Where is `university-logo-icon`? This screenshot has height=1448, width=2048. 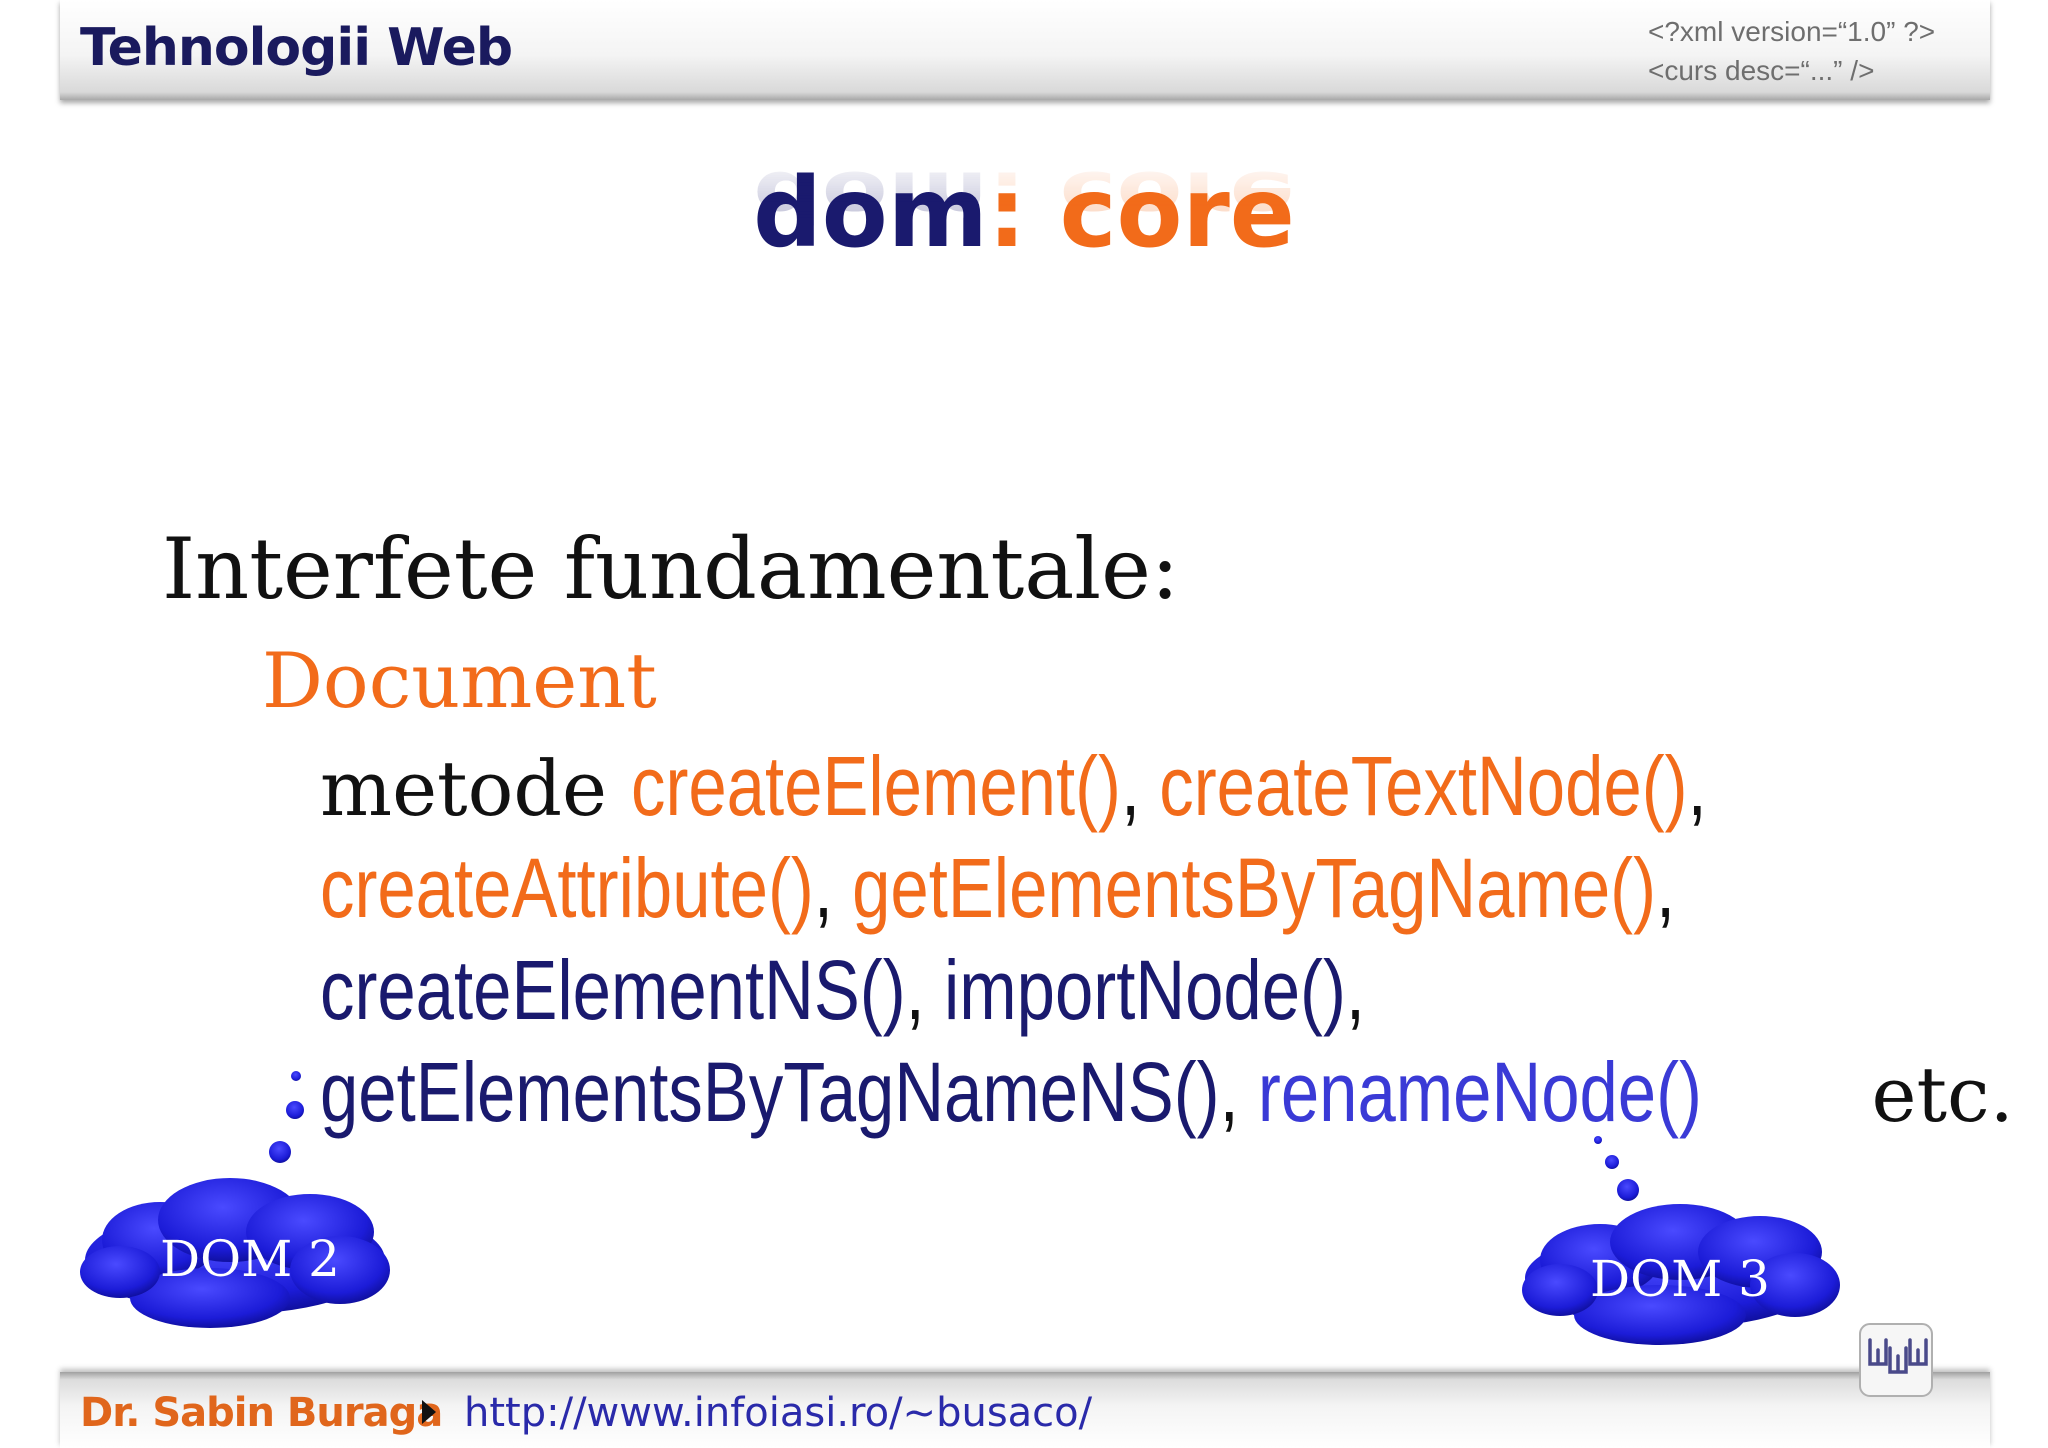 university-logo-icon is located at coordinates (1896, 1360).